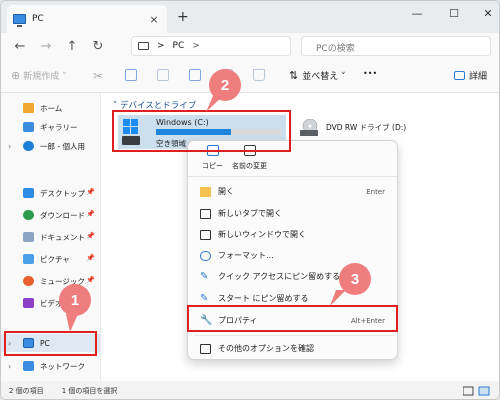 This screenshot has height=400, width=500. What do you see at coordinates (165, 75) in the screenshot?
I see `paste-icon` at bounding box center [165, 75].